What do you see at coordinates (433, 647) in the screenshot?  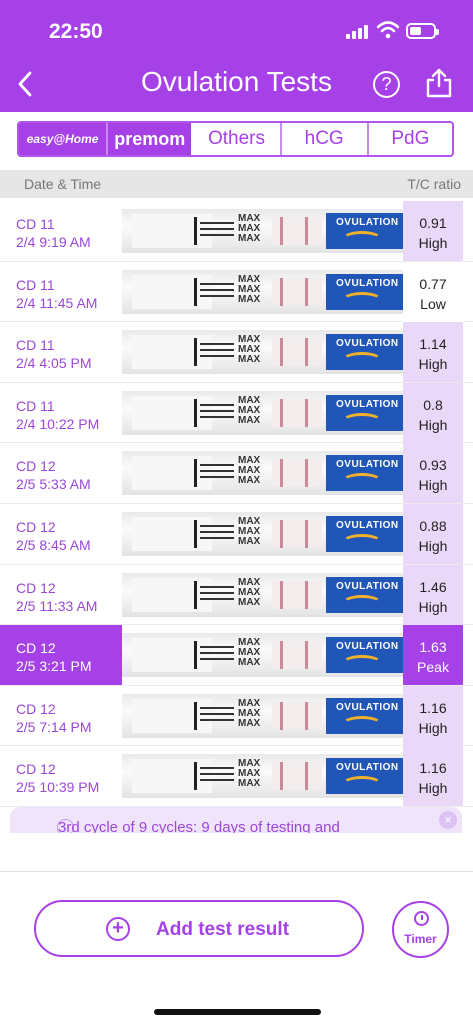 I see `tc-ratio-value: 1.63` at bounding box center [433, 647].